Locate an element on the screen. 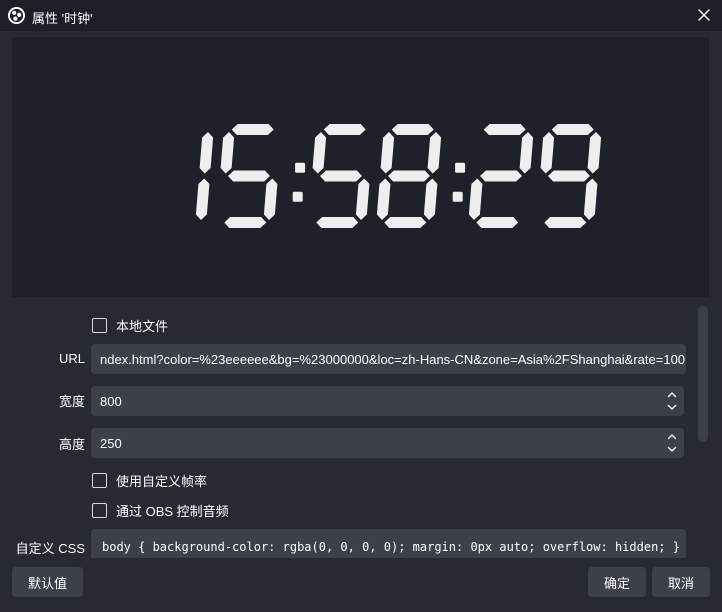 The width and height of the screenshot is (722, 612). width-label: 宽度 is located at coordinates (71, 401).